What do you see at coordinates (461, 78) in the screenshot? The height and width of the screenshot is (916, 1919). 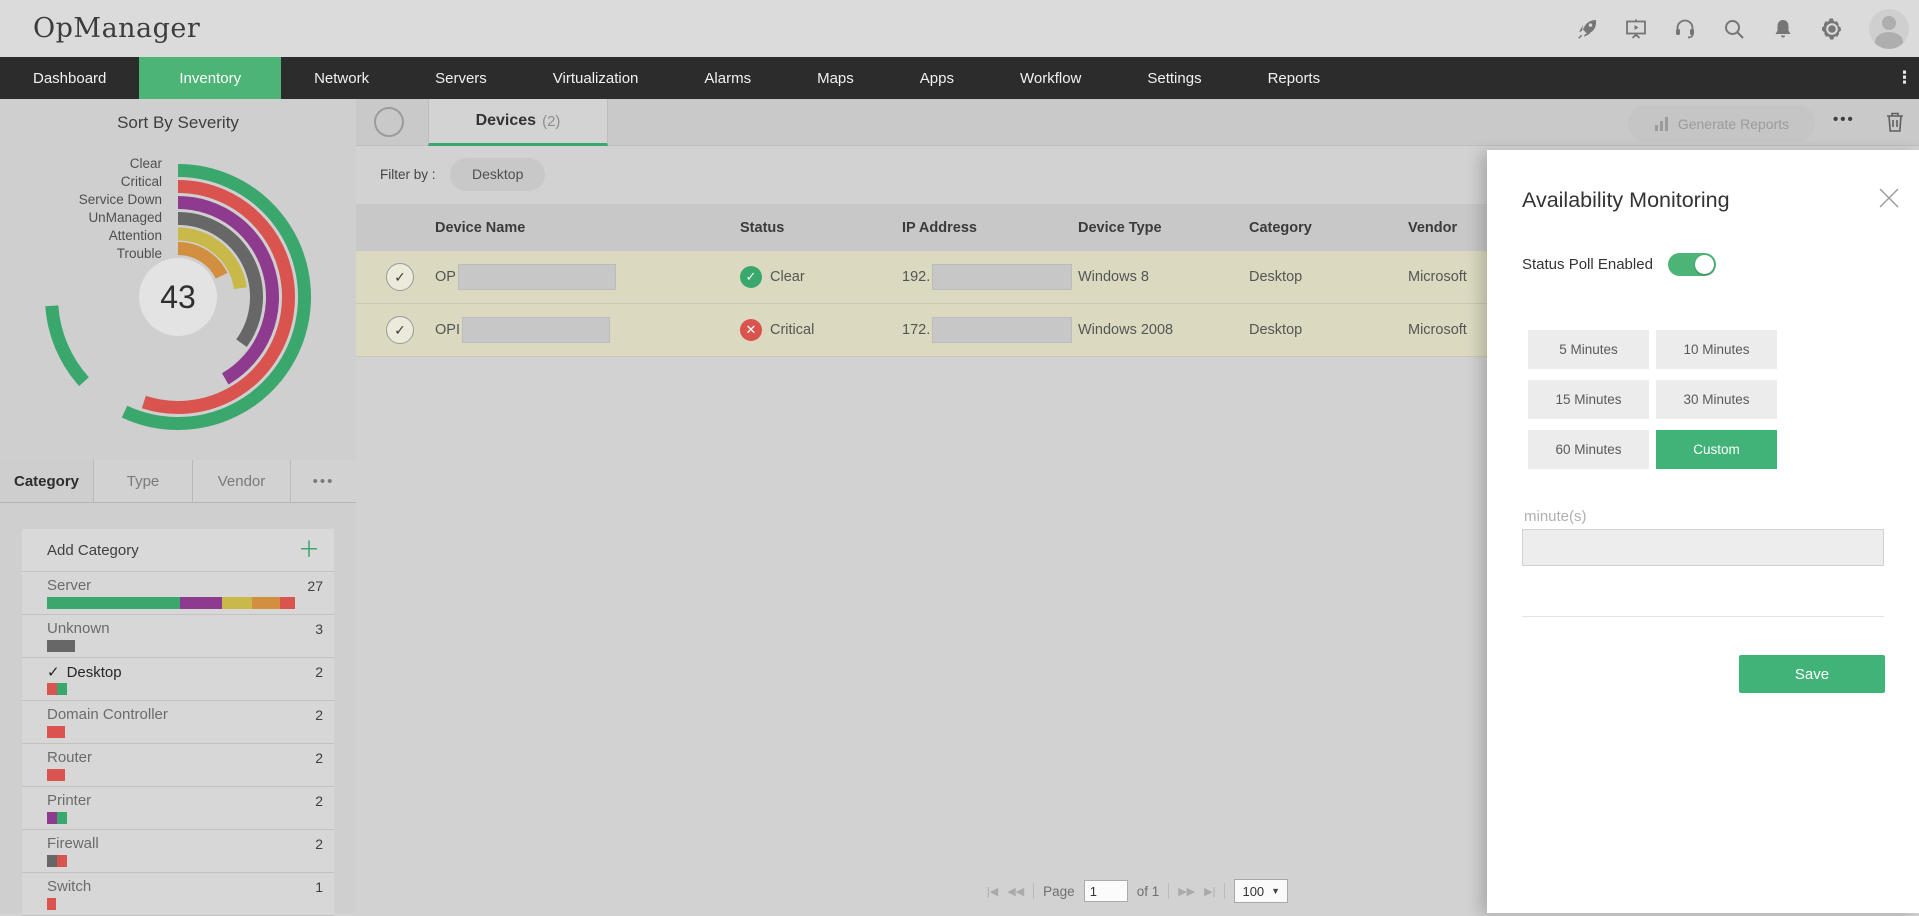 I see `nav-item-servers: Servers` at bounding box center [461, 78].